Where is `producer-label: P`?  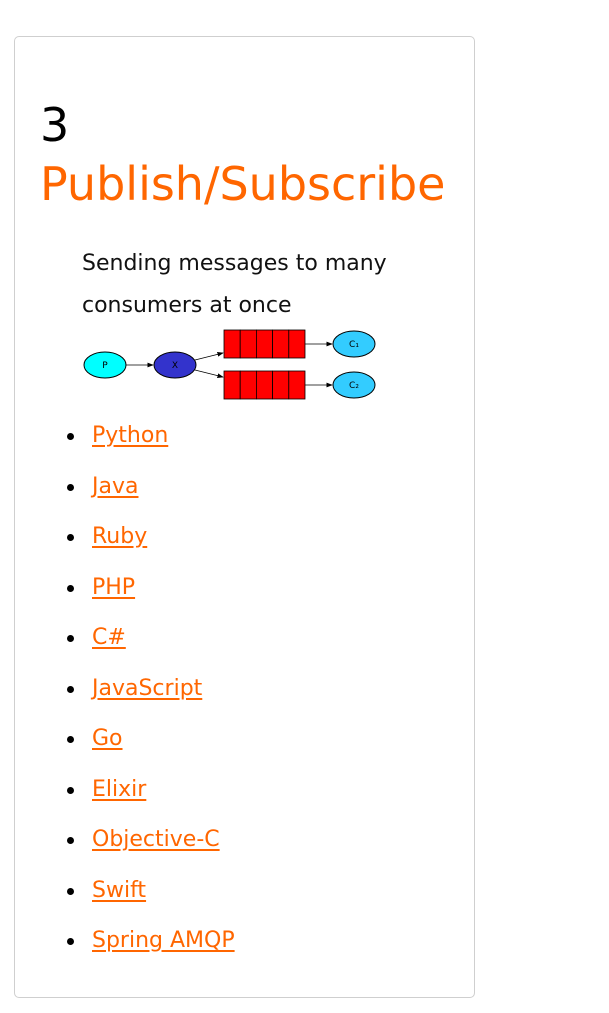
producer-label: P is located at coordinates (105, 366).